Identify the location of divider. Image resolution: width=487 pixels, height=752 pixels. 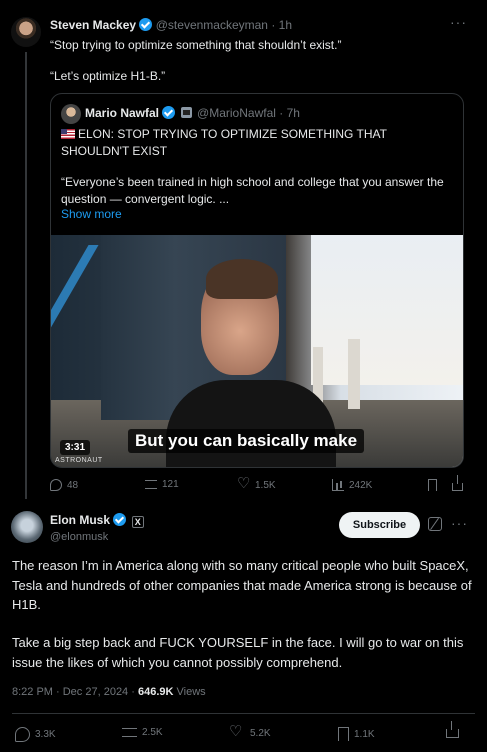
(243, 713).